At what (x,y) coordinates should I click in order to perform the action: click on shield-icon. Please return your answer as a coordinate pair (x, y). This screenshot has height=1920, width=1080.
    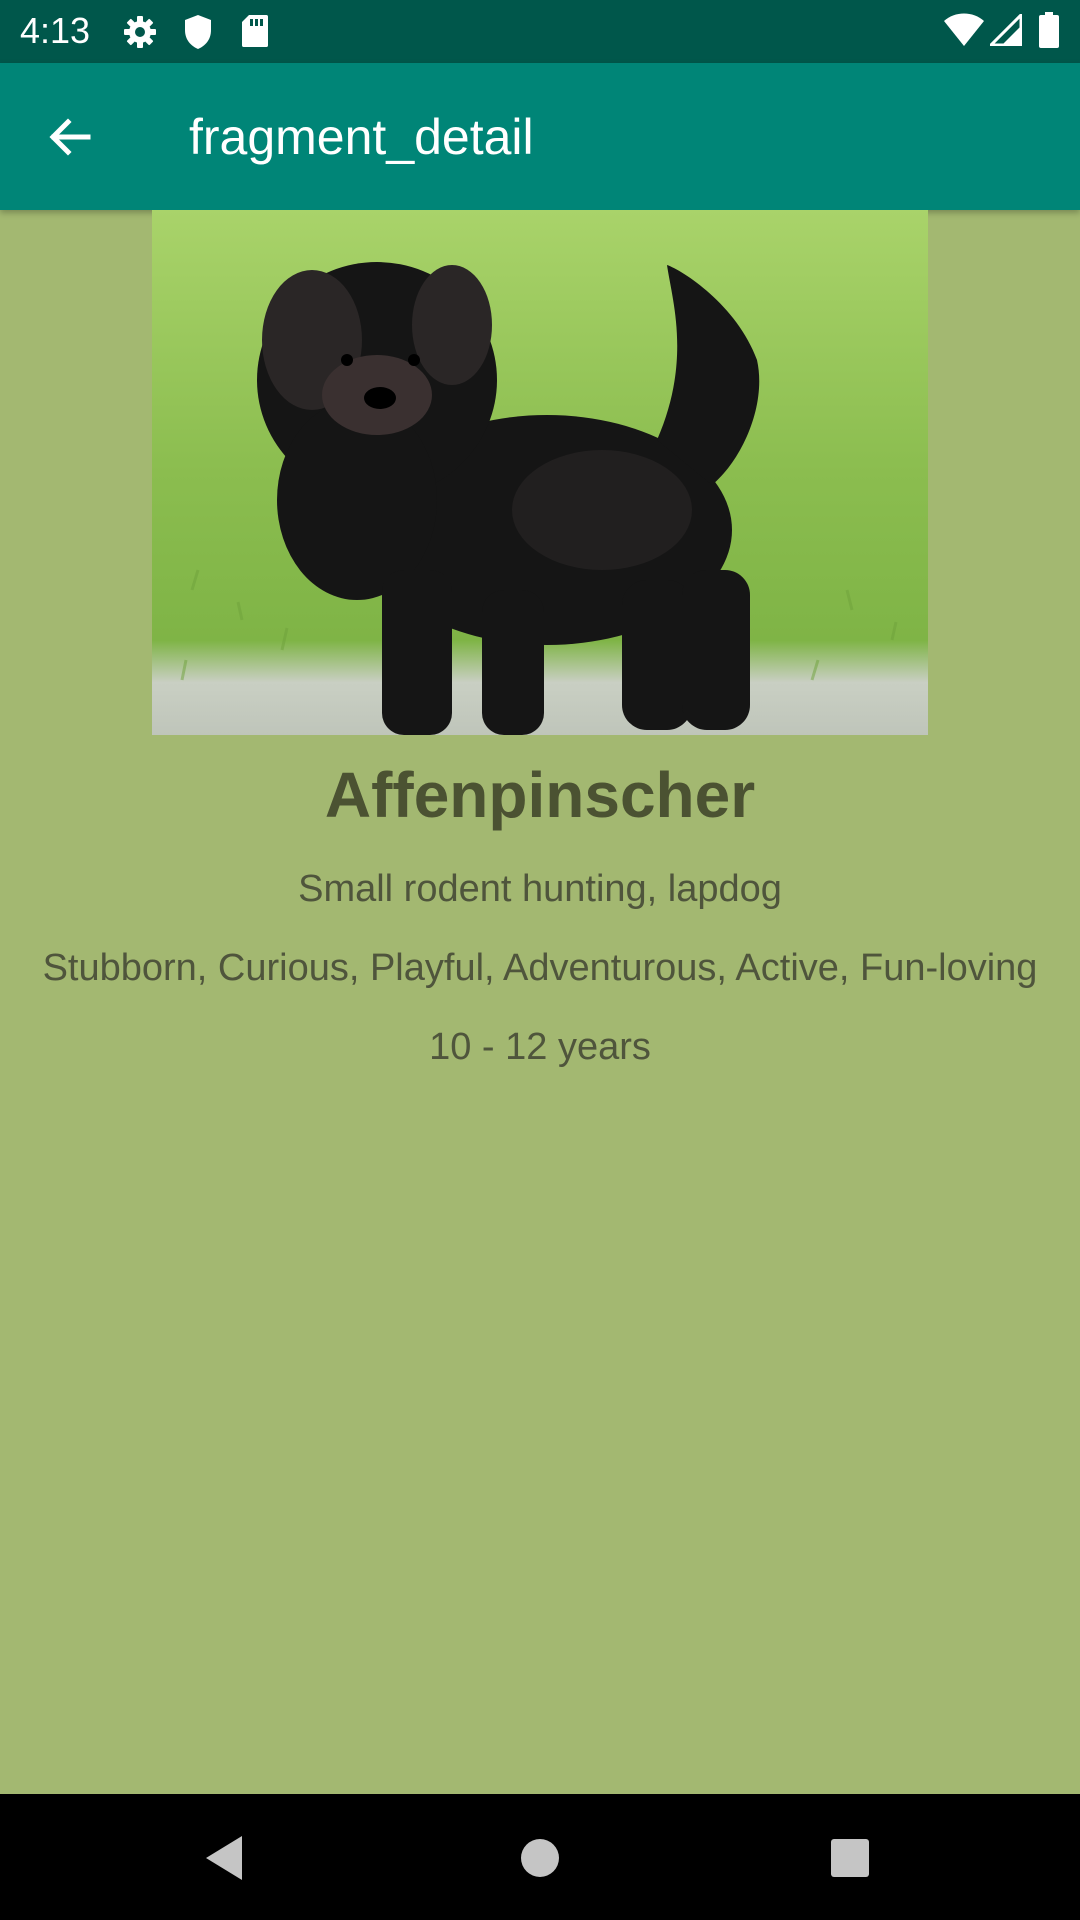
    Looking at the image, I should click on (198, 32).